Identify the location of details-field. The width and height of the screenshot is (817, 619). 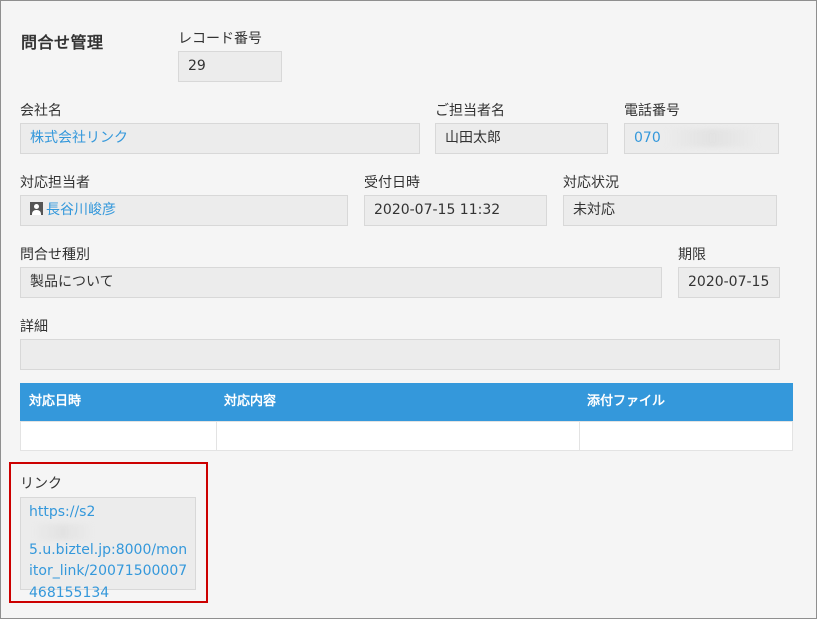
(400, 354).